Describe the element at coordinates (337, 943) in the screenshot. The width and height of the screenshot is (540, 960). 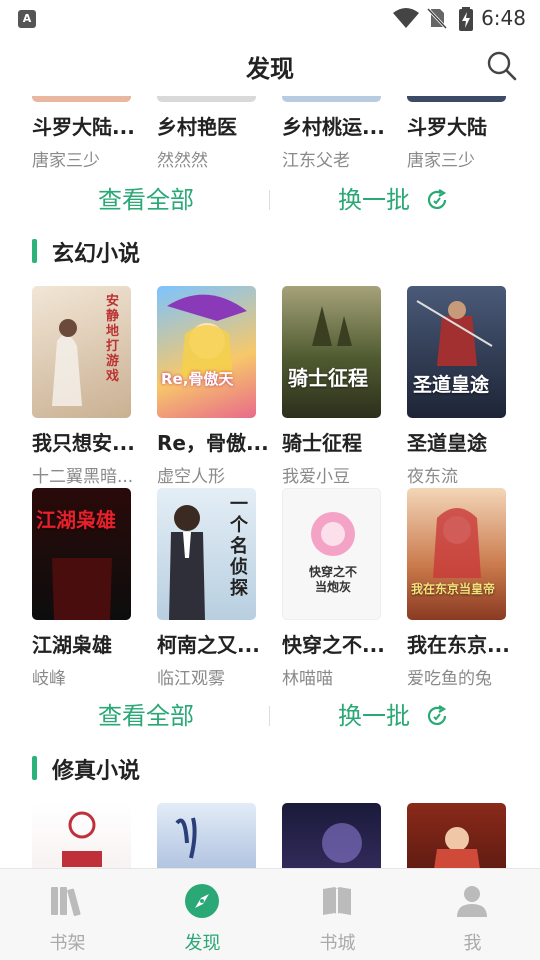
I see `nav-label: 书城` at that location.